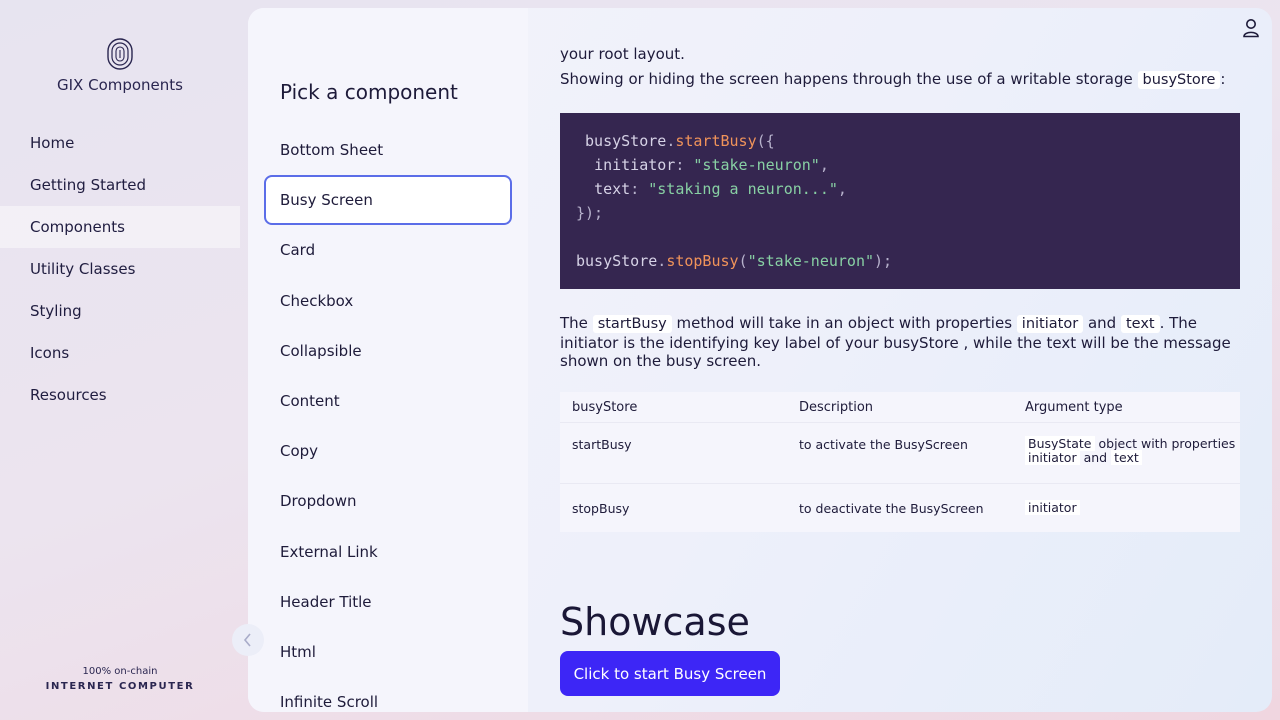 The width and height of the screenshot is (1280, 720). Describe the element at coordinates (388, 602) in the screenshot. I see `picker-item-header-title: Header Title` at that location.